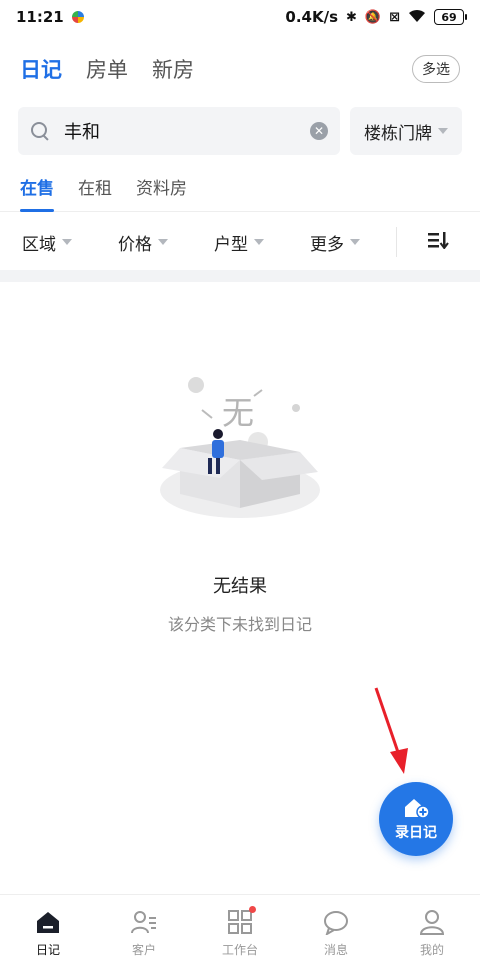 Image resolution: width=480 pixels, height=960 pixels. I want to click on building-filter-label: 楼栋门牌, so click(398, 133).